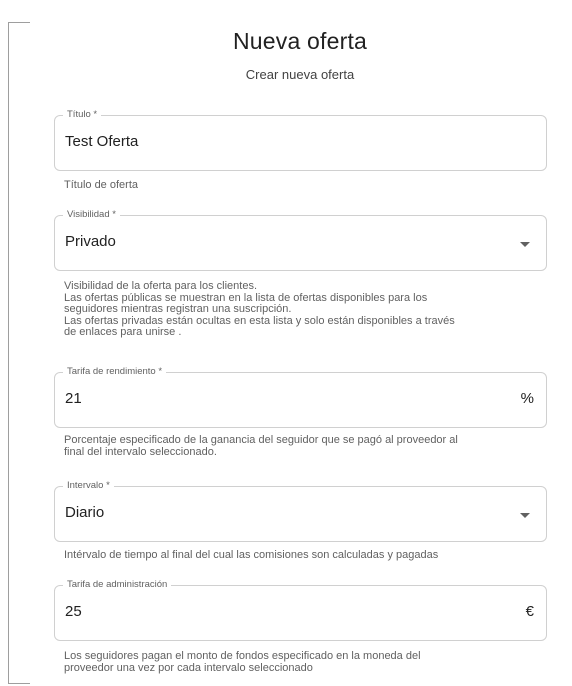  What do you see at coordinates (91, 215) in the screenshot?
I see `visibility-select-label: Visibilidad *` at bounding box center [91, 215].